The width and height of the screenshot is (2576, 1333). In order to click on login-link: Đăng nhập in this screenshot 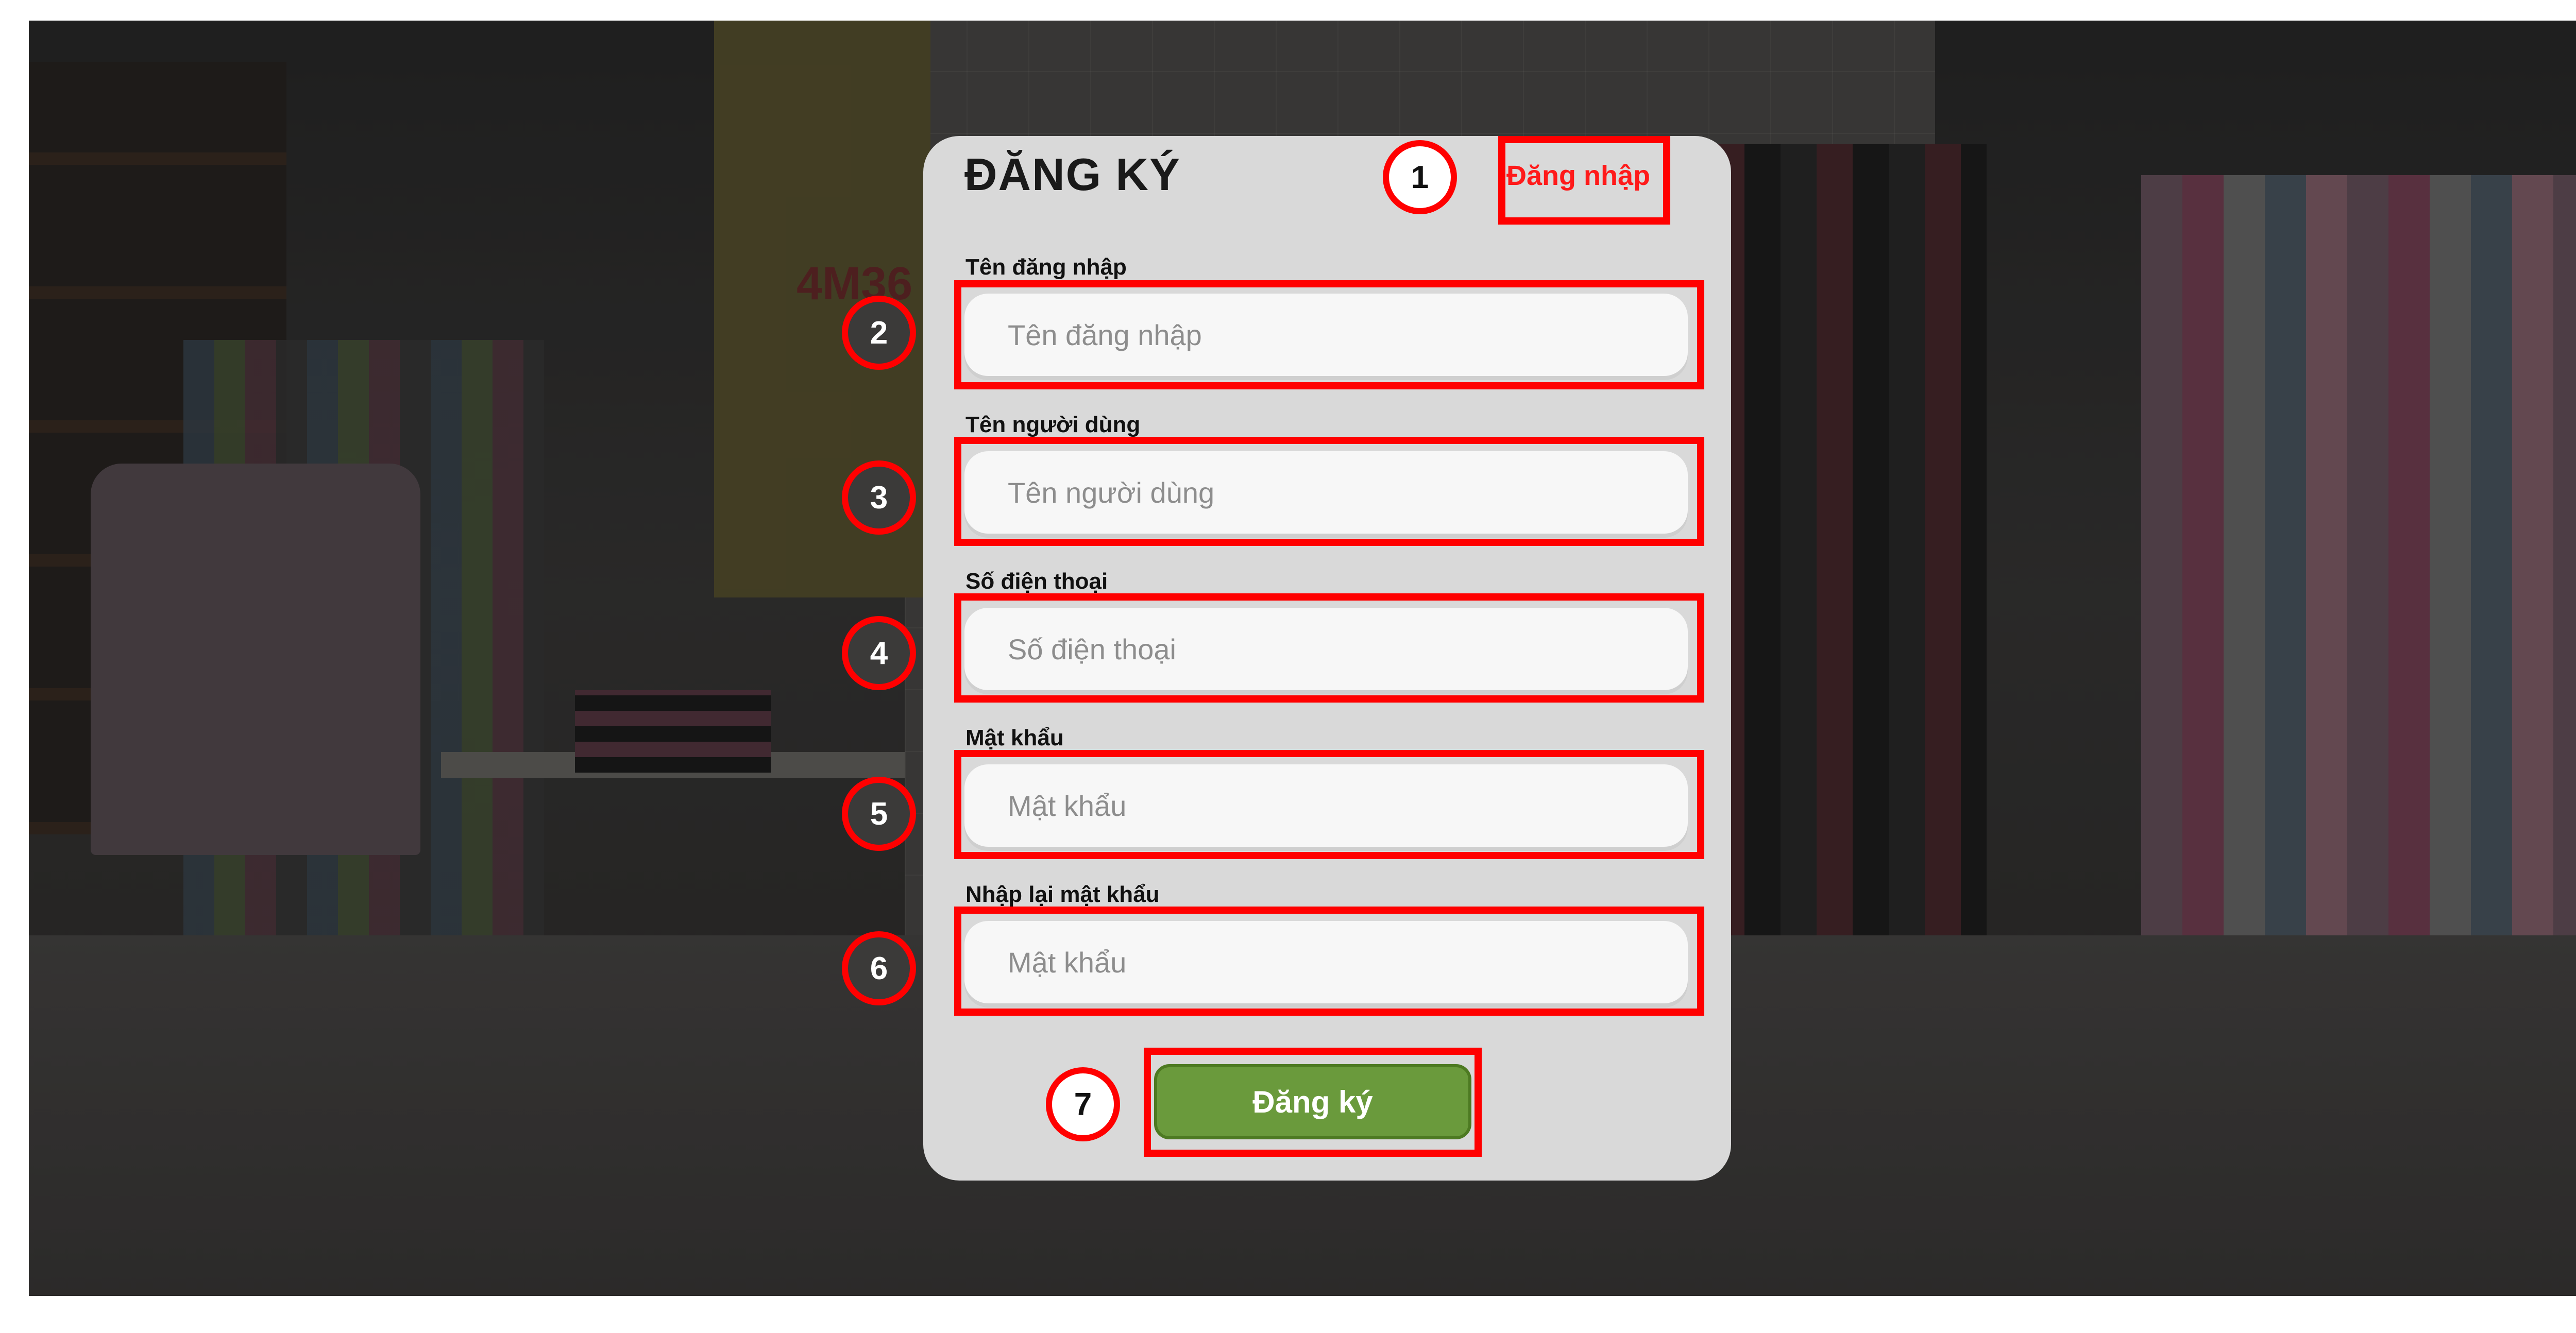, I will do `click(1578, 176)`.